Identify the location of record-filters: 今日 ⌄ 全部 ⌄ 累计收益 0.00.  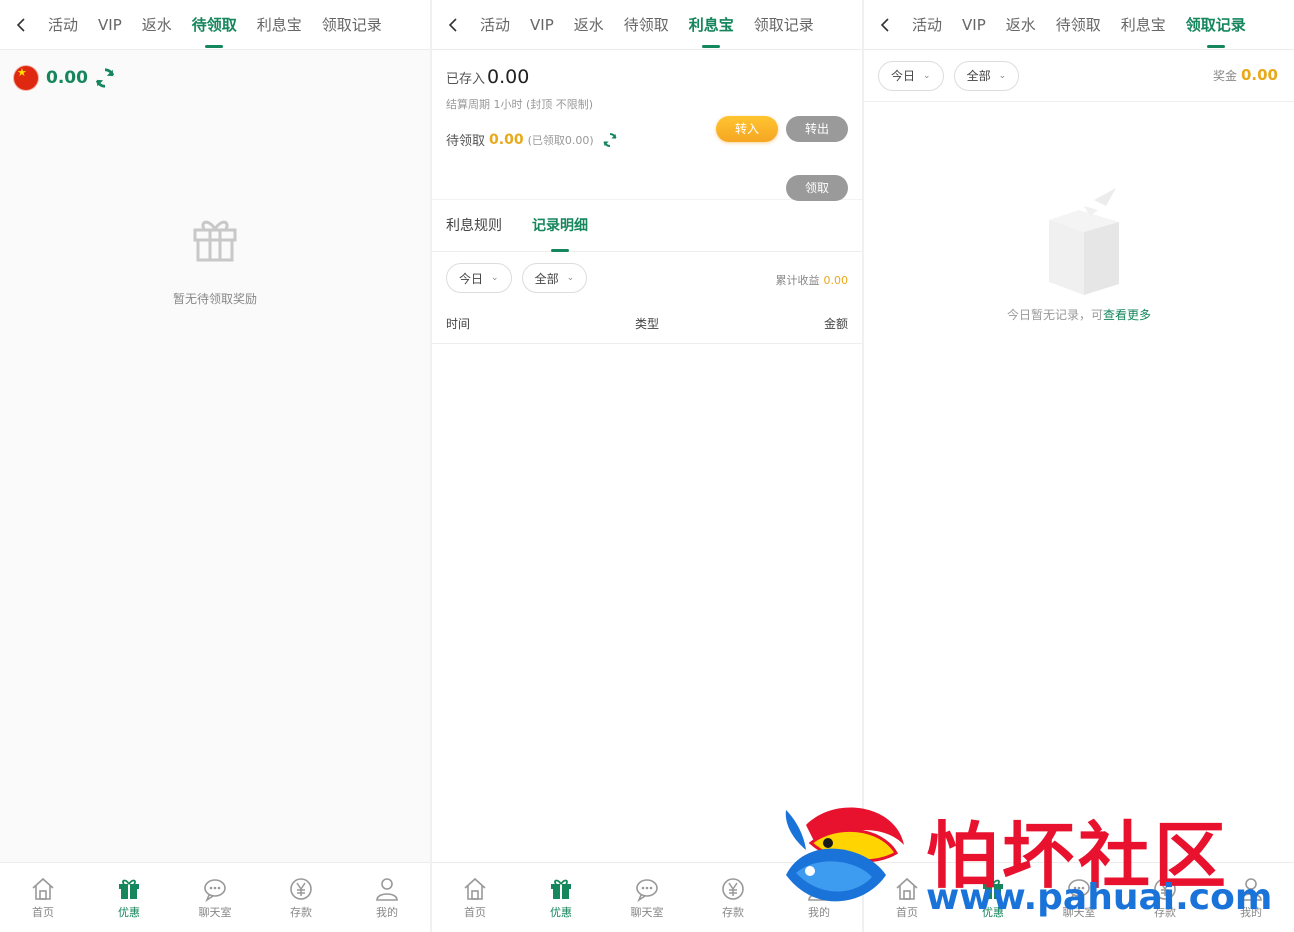
(647, 278).